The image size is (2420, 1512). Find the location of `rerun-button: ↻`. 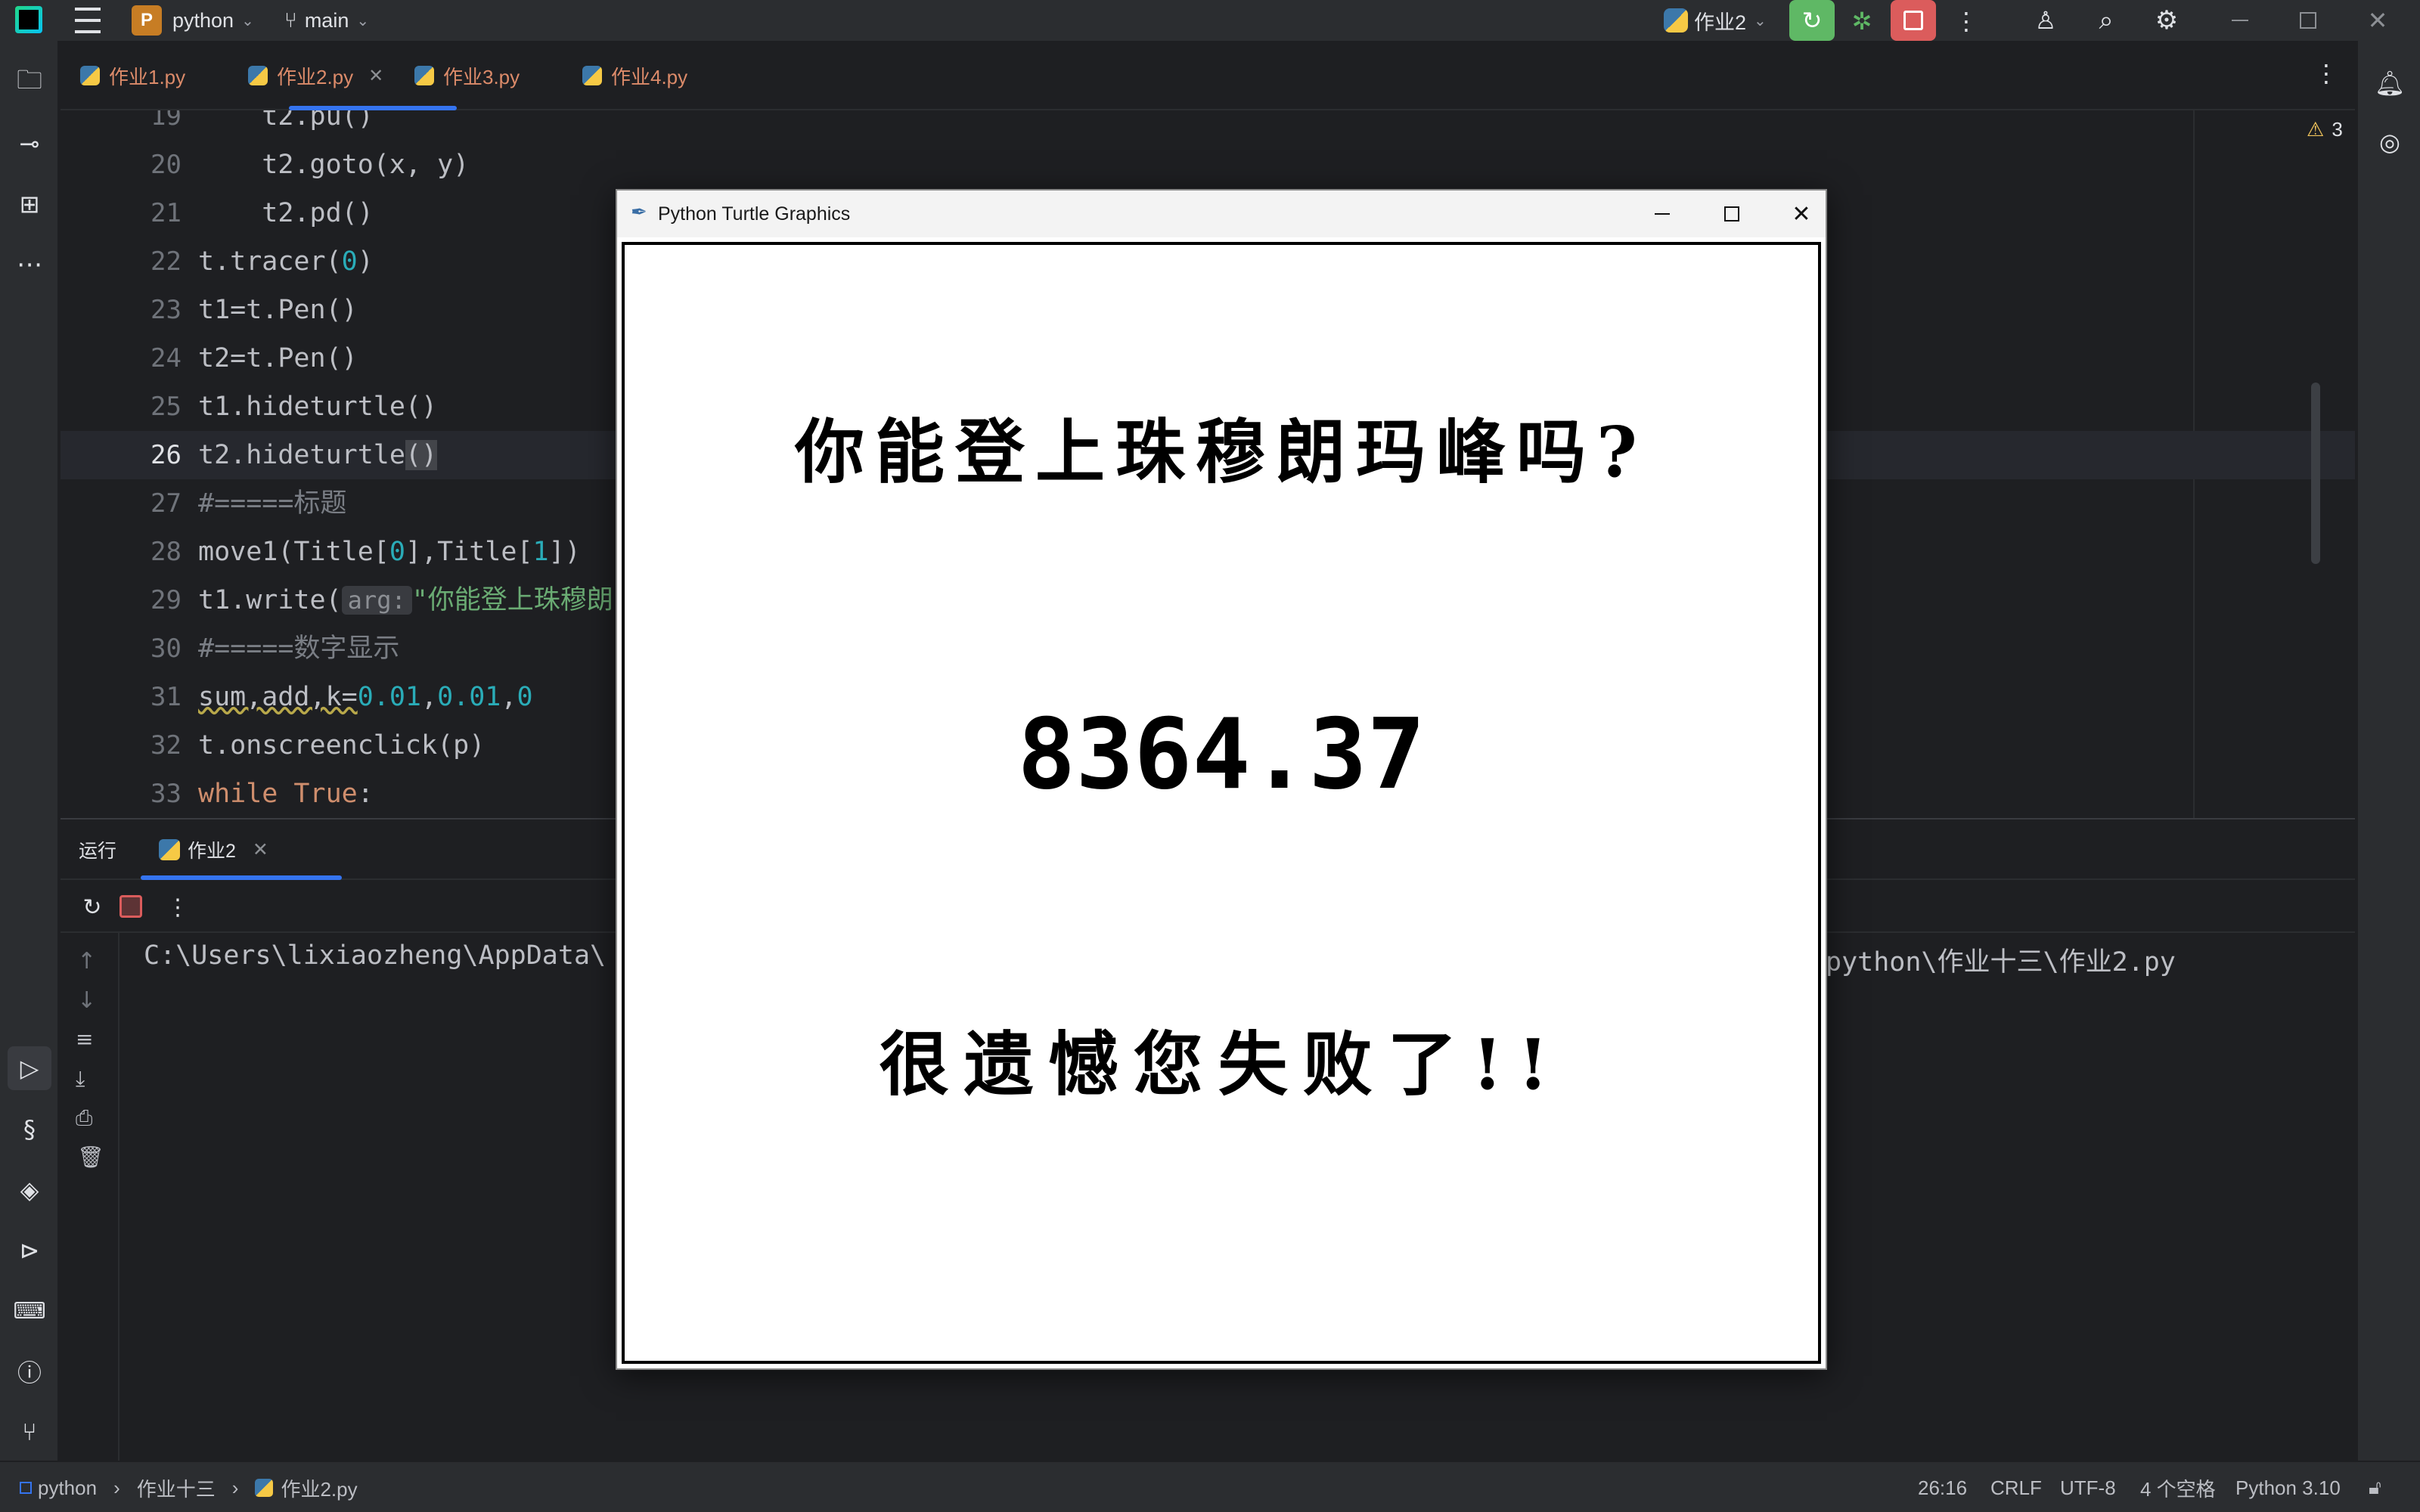

rerun-button: ↻ is located at coordinates (1812, 20).